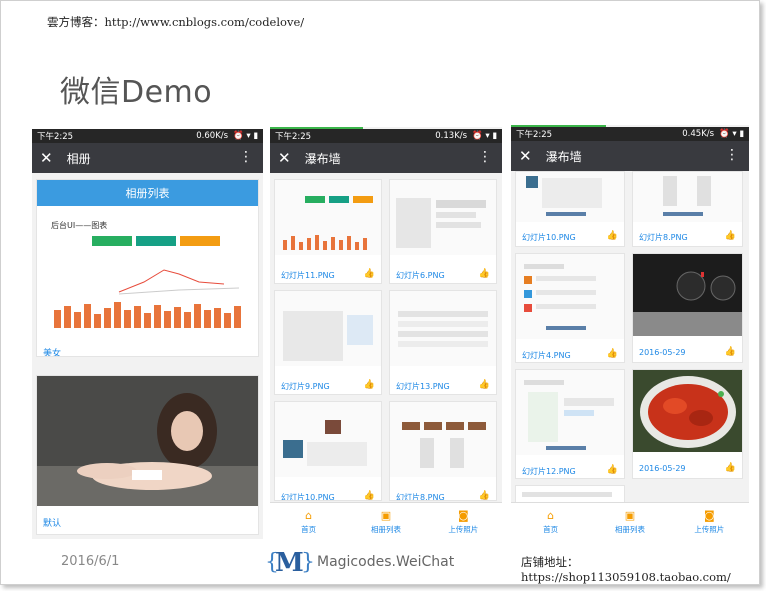 The width and height of the screenshot is (766, 591). I want to click on chart-preview, so click(147, 298).